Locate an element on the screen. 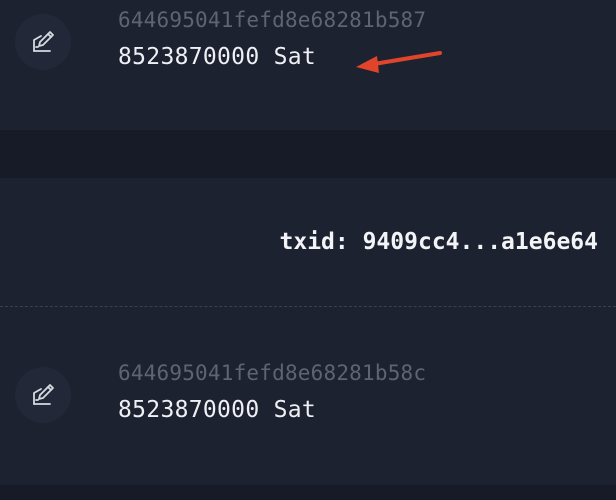 This screenshot has width=616, height=500. txid-label: txid: 9409cc4...a1e6e64 is located at coordinates (439, 242).